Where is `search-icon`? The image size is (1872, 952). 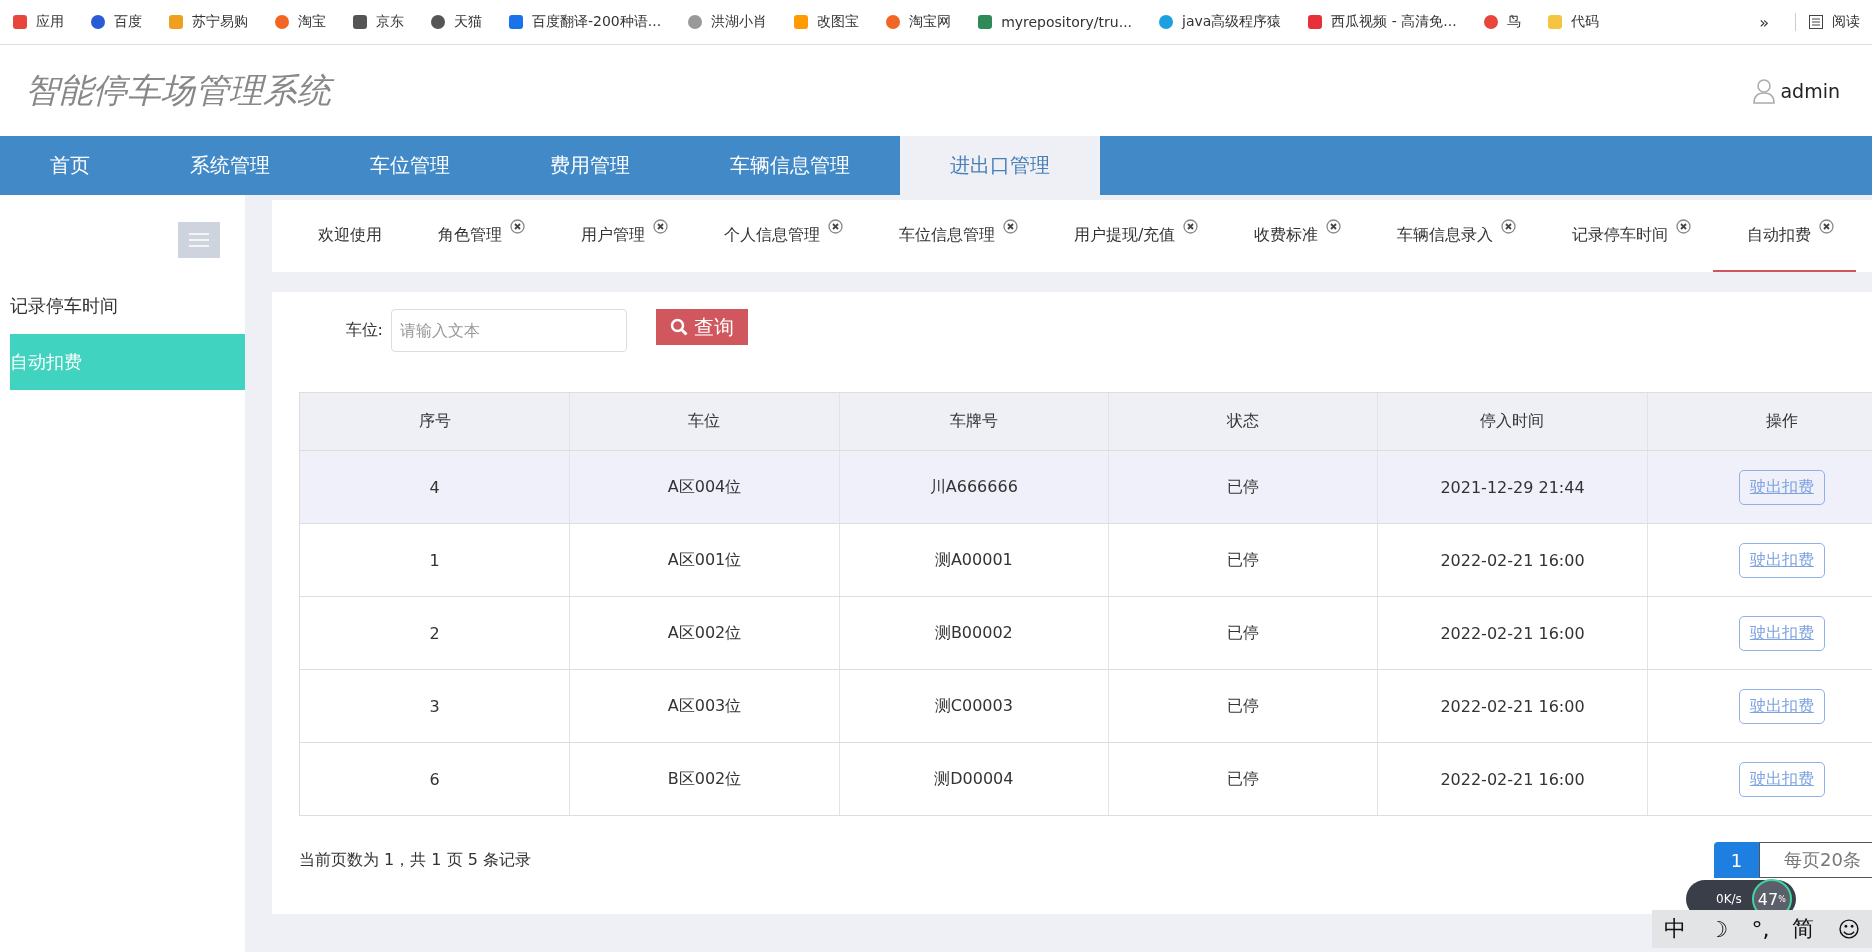 search-icon is located at coordinates (679, 327).